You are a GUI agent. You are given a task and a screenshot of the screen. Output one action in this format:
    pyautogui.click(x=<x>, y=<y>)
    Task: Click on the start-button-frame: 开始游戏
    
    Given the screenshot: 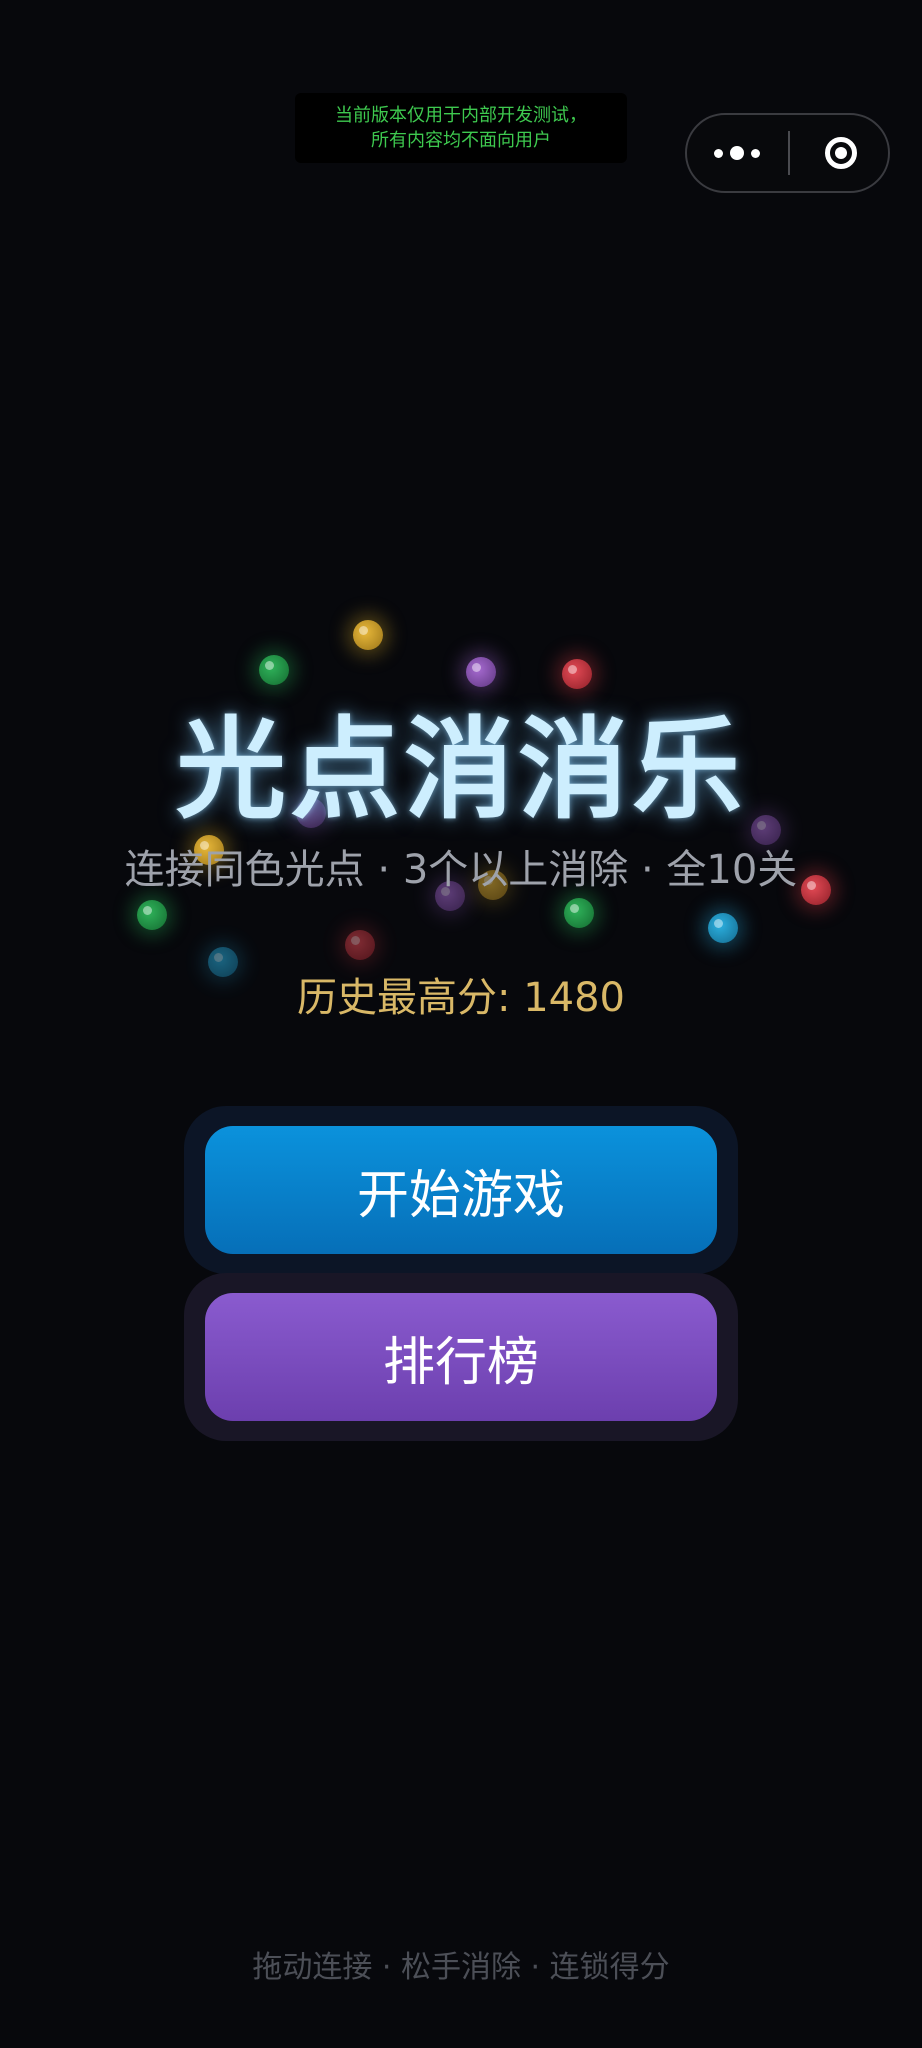 What is the action you would take?
    pyautogui.click(x=461, y=1190)
    